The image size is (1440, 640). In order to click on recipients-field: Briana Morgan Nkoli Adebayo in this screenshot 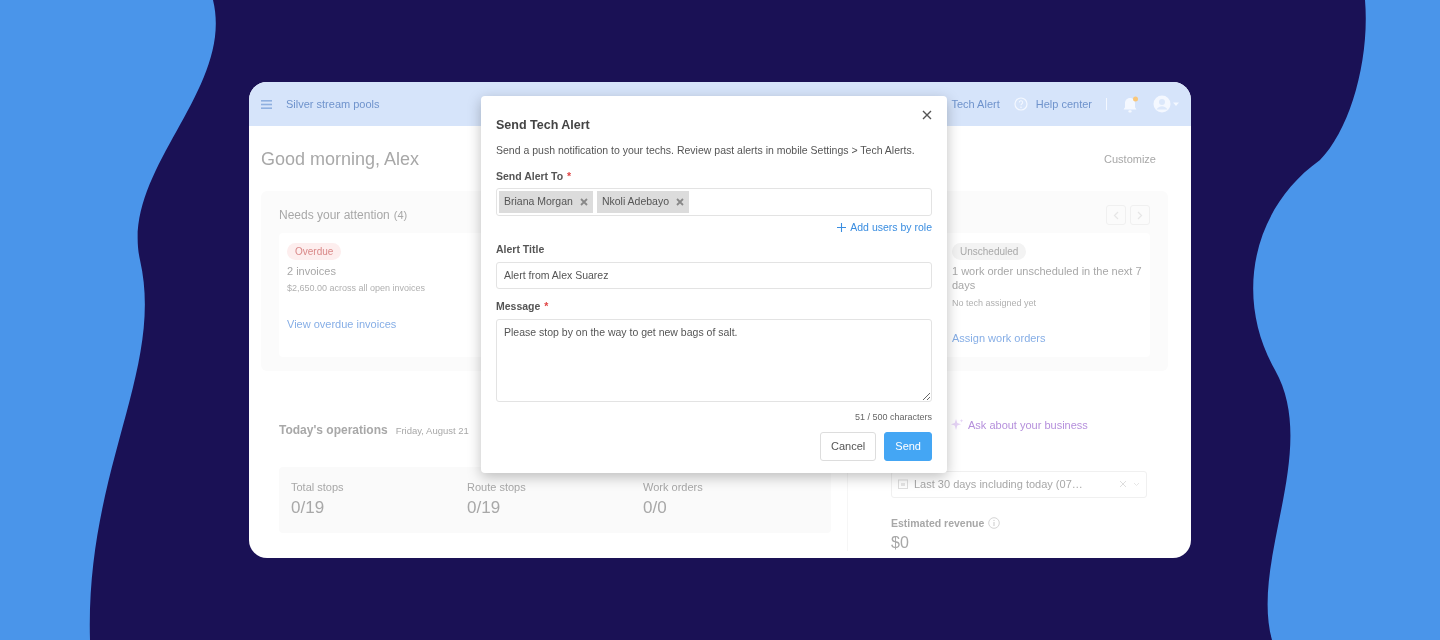, I will do `click(714, 202)`.